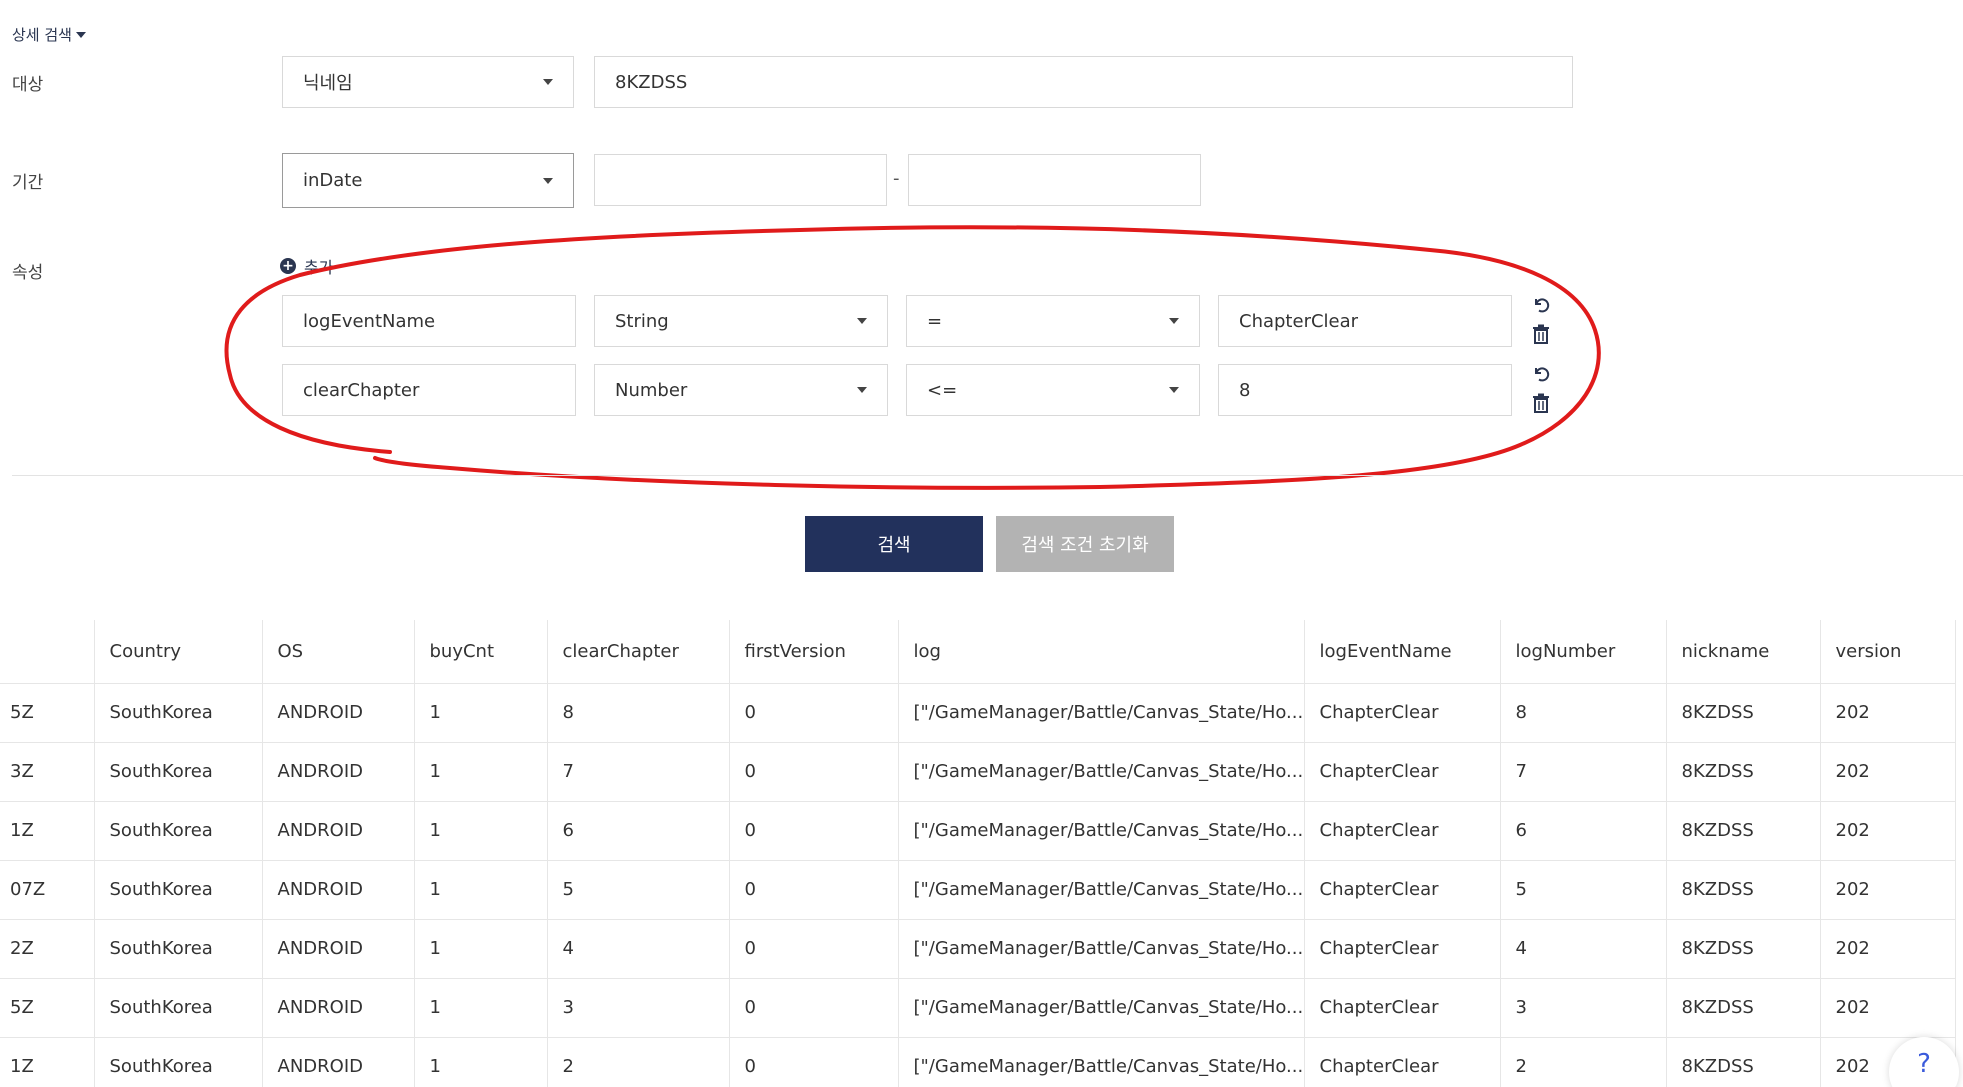  Describe the element at coordinates (1083, 82) in the screenshot. I see `target-input: 8KZDSS` at that location.